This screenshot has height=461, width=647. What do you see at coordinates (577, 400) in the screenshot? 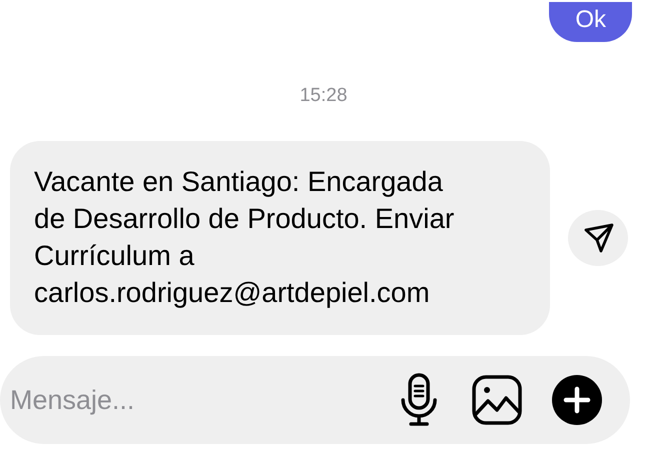
I see `add-icon` at bounding box center [577, 400].